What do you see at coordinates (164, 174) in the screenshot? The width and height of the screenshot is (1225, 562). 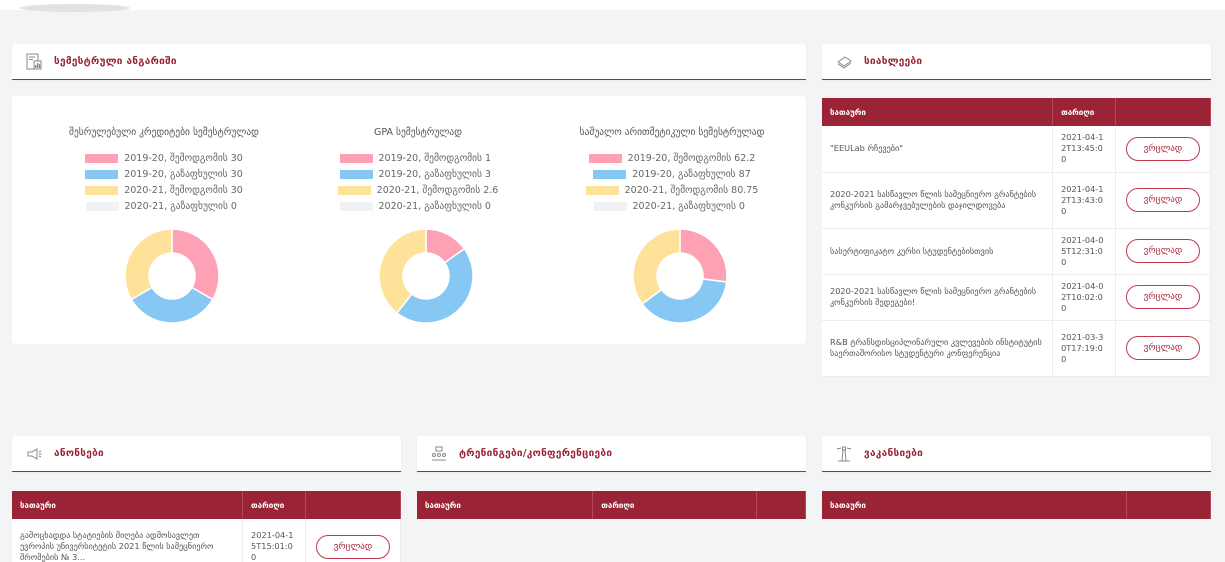 I see `legend-item: 2019-20, გაზაფხულის 30` at bounding box center [164, 174].